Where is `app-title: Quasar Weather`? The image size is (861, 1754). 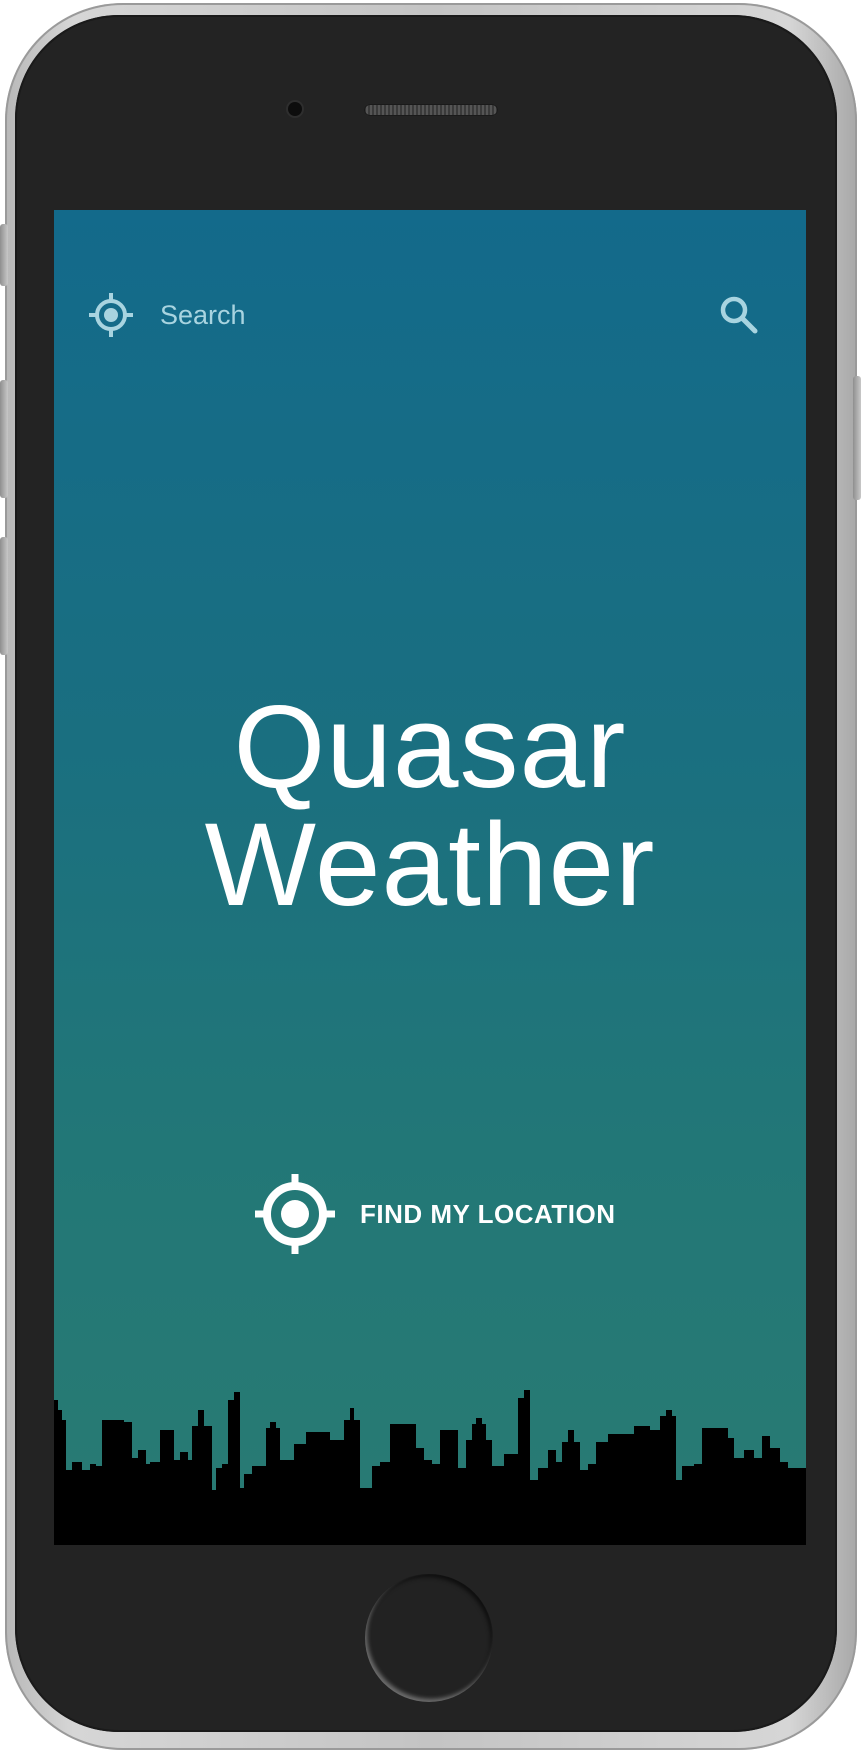 app-title: Quasar Weather is located at coordinates (430, 806).